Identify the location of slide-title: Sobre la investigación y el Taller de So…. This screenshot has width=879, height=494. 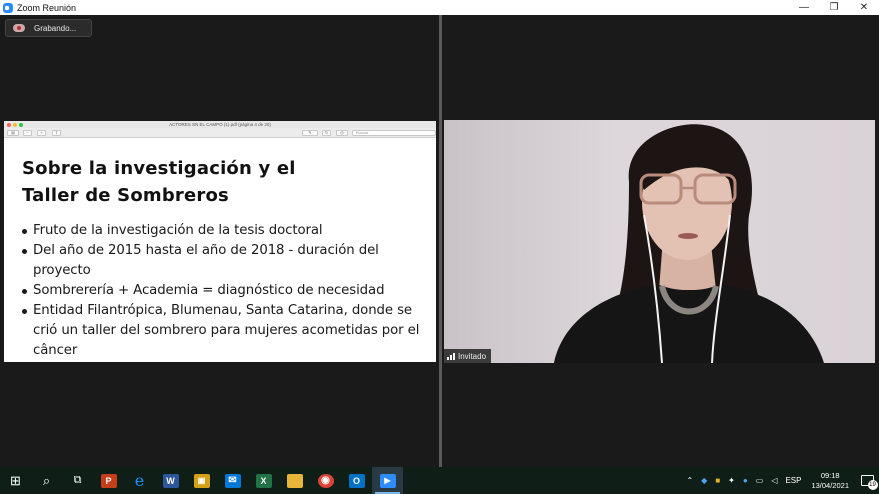
(172, 182).